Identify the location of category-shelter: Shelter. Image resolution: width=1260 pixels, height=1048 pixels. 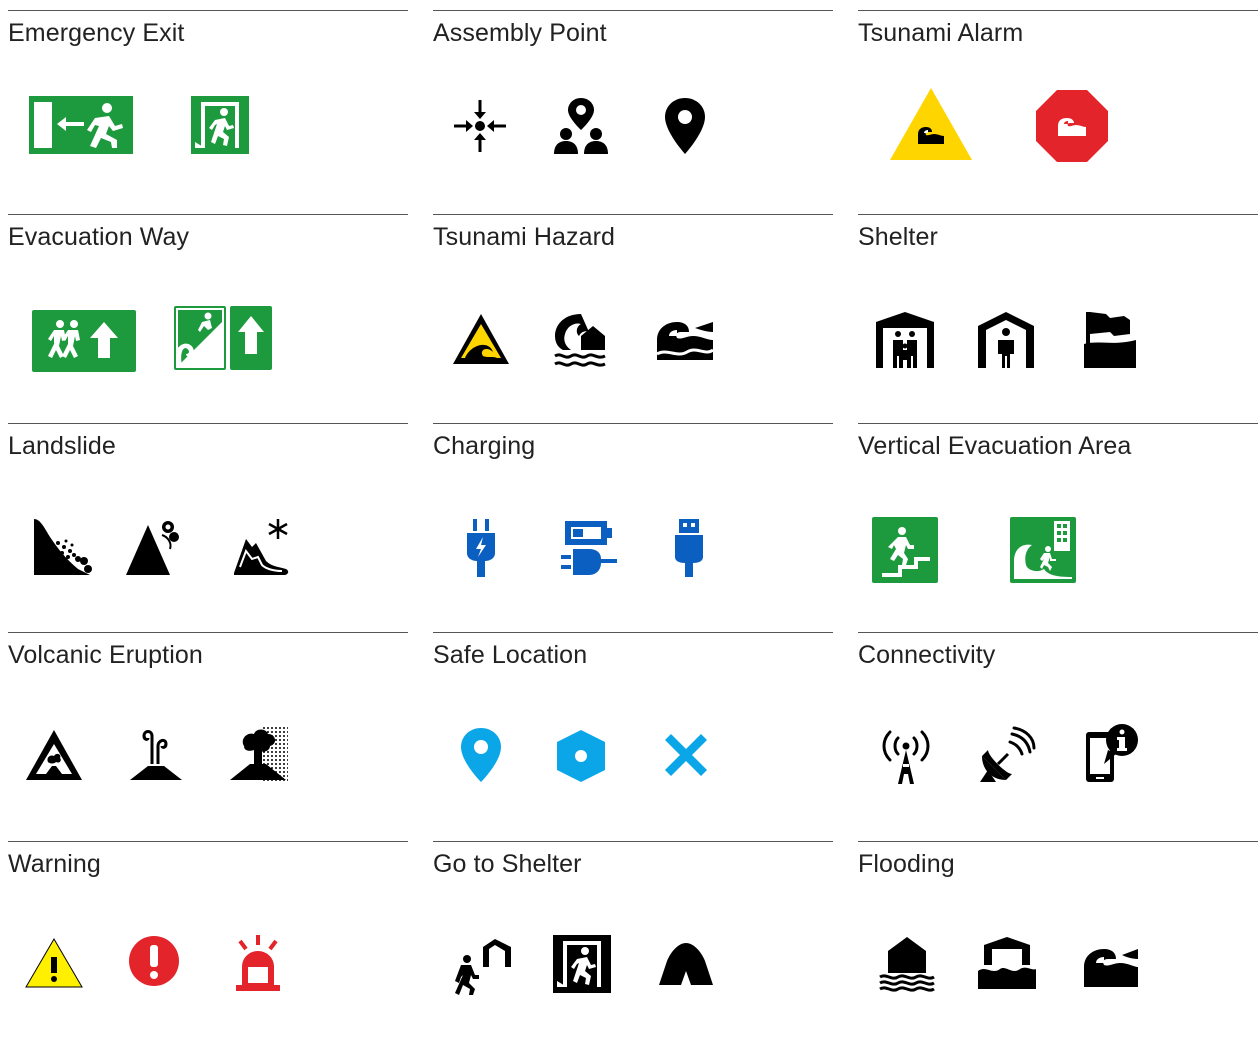
(1058, 304).